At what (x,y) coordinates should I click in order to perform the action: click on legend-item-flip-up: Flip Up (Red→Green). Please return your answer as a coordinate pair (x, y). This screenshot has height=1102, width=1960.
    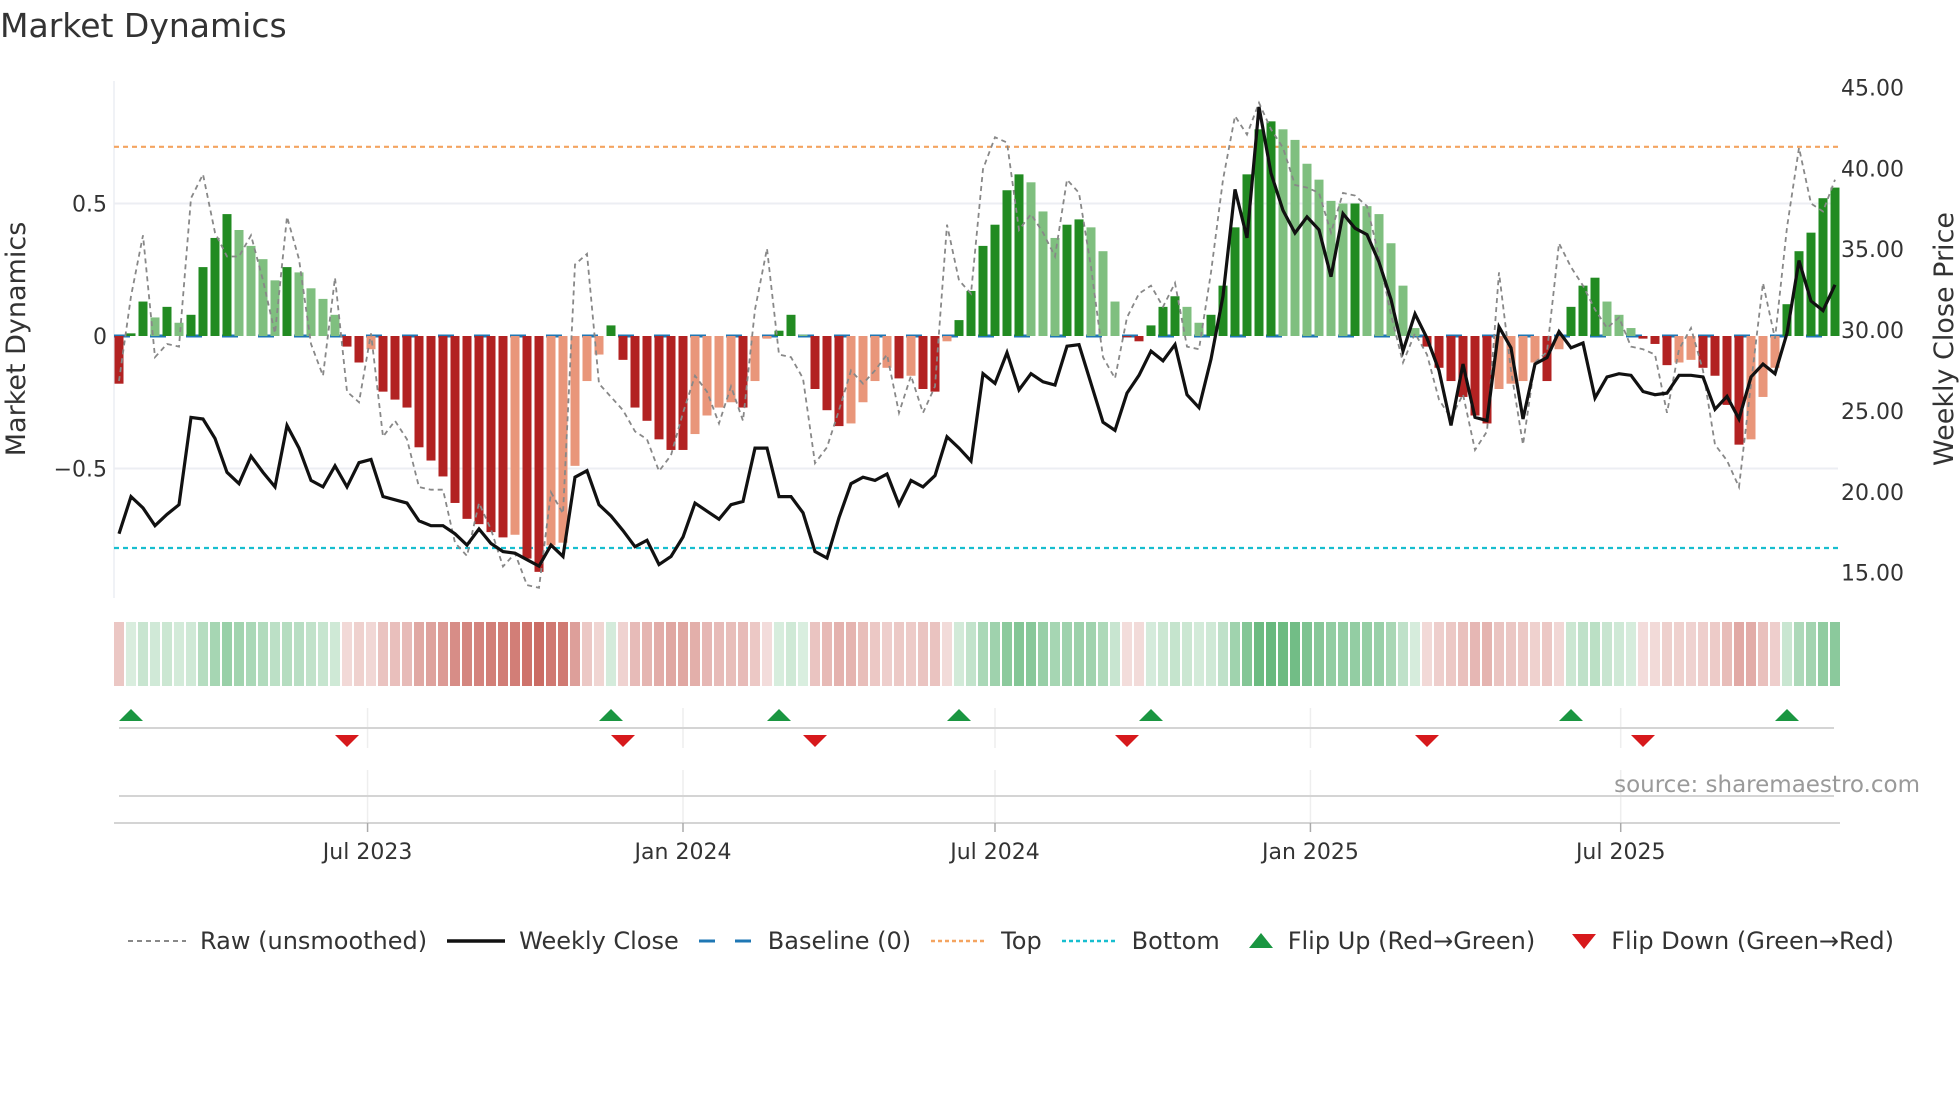
    Looking at the image, I should click on (1391, 941).